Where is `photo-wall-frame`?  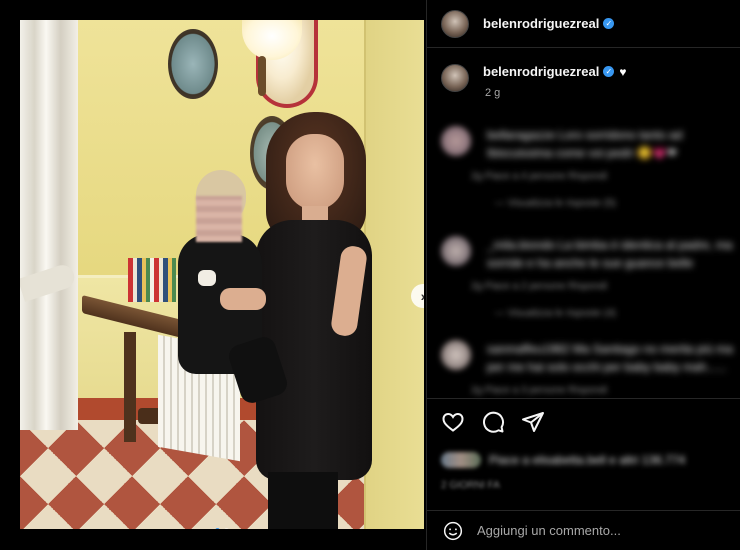 photo-wall-frame is located at coordinates (193, 64).